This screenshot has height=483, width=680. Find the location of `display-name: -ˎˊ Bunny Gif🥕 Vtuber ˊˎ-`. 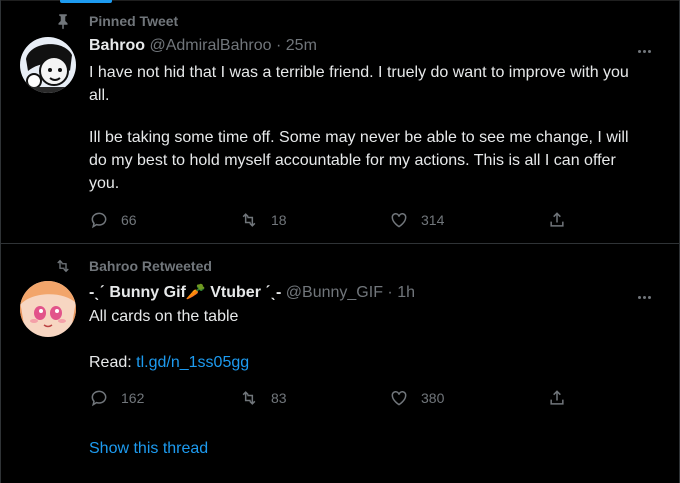

display-name: -ˎˊ Bunny Gif🥕 Vtuber ˊˎ- is located at coordinates (185, 292).